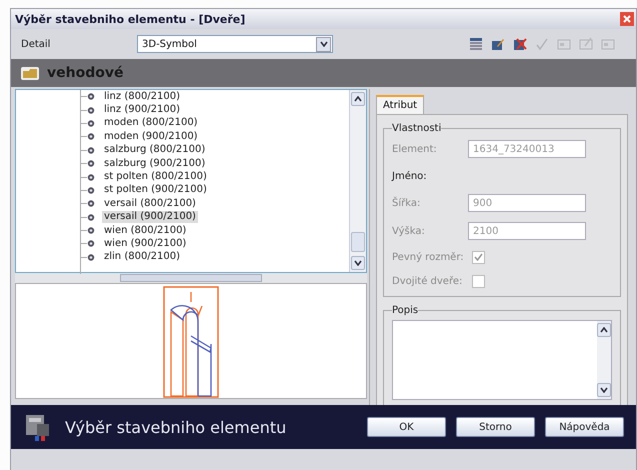 The height and width of the screenshot is (470, 637). Describe the element at coordinates (30, 73) in the screenshot. I see `folder-icon` at that location.